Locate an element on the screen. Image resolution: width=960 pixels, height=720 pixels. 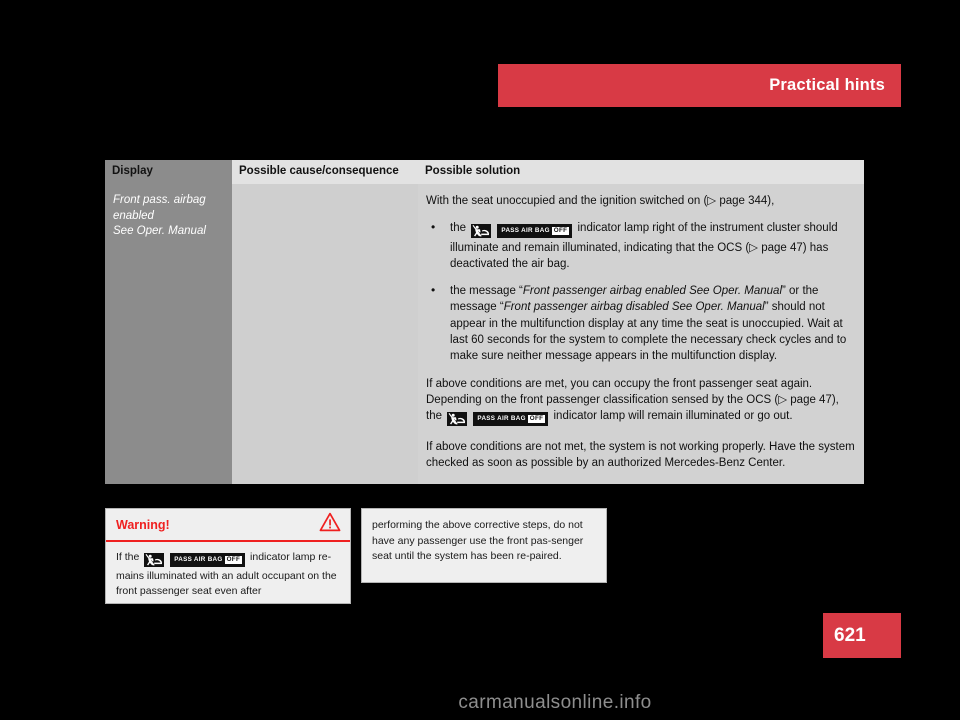
column-header-solution: Possible solution is located at coordinates (641, 172).